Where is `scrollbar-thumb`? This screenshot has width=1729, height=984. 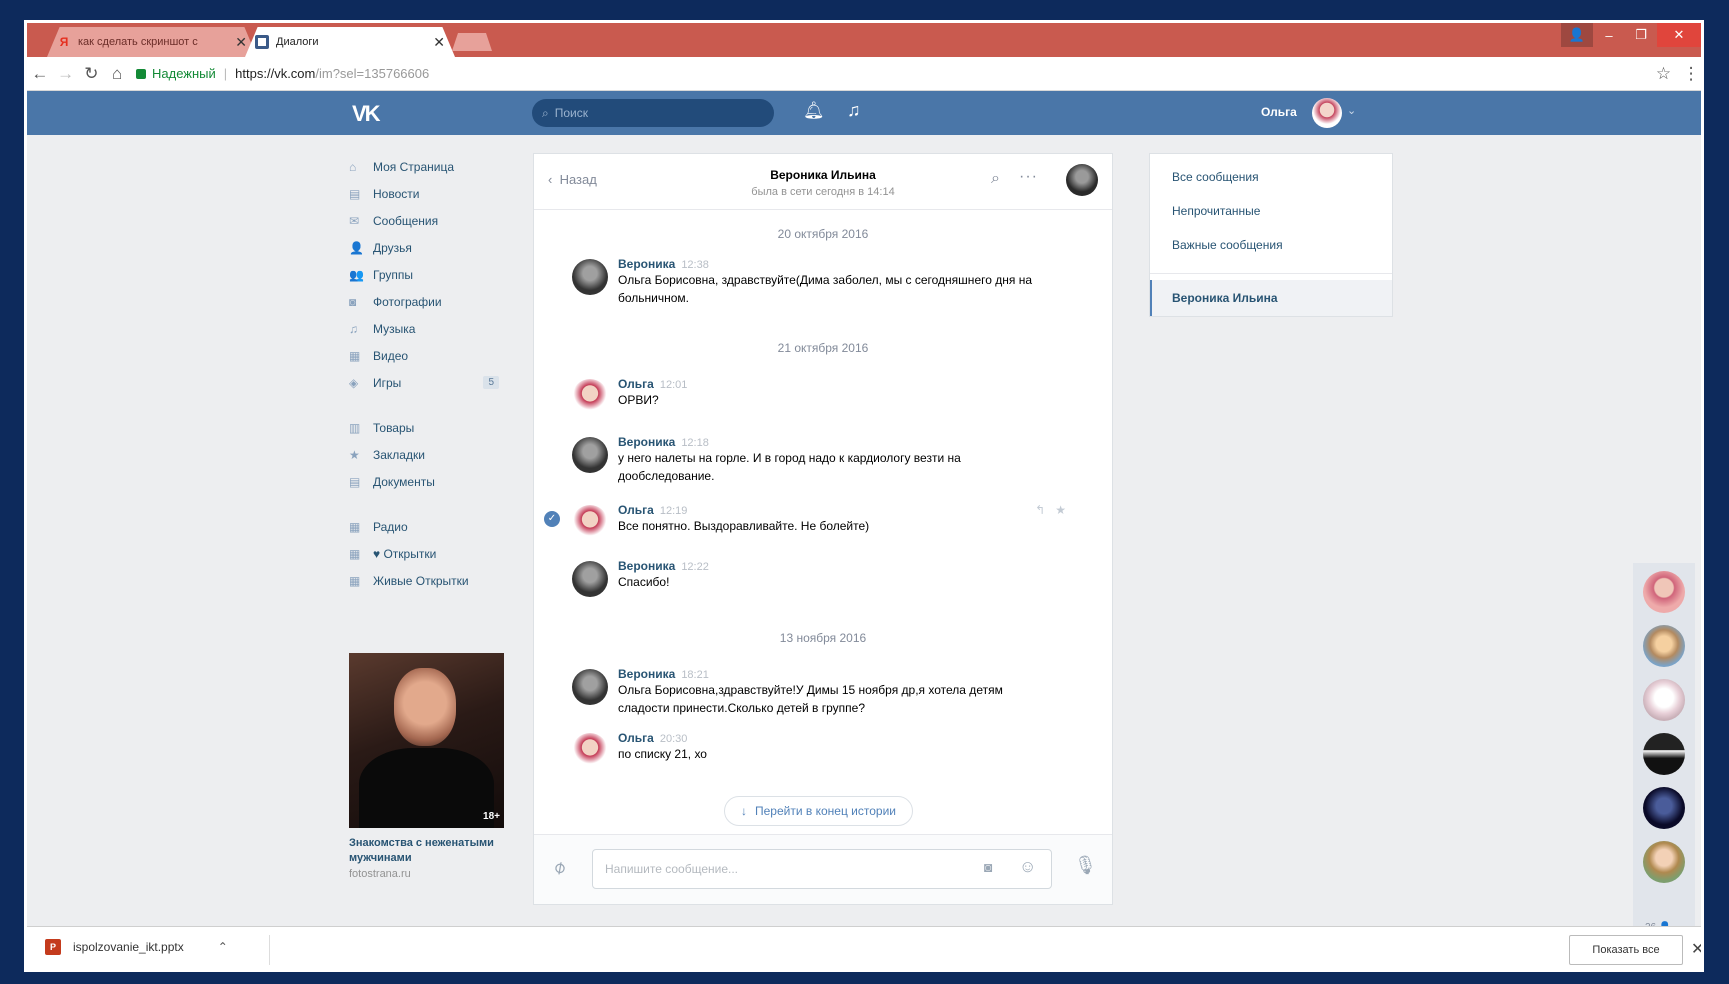 scrollbar-thumb is located at coordinates (1703, 291).